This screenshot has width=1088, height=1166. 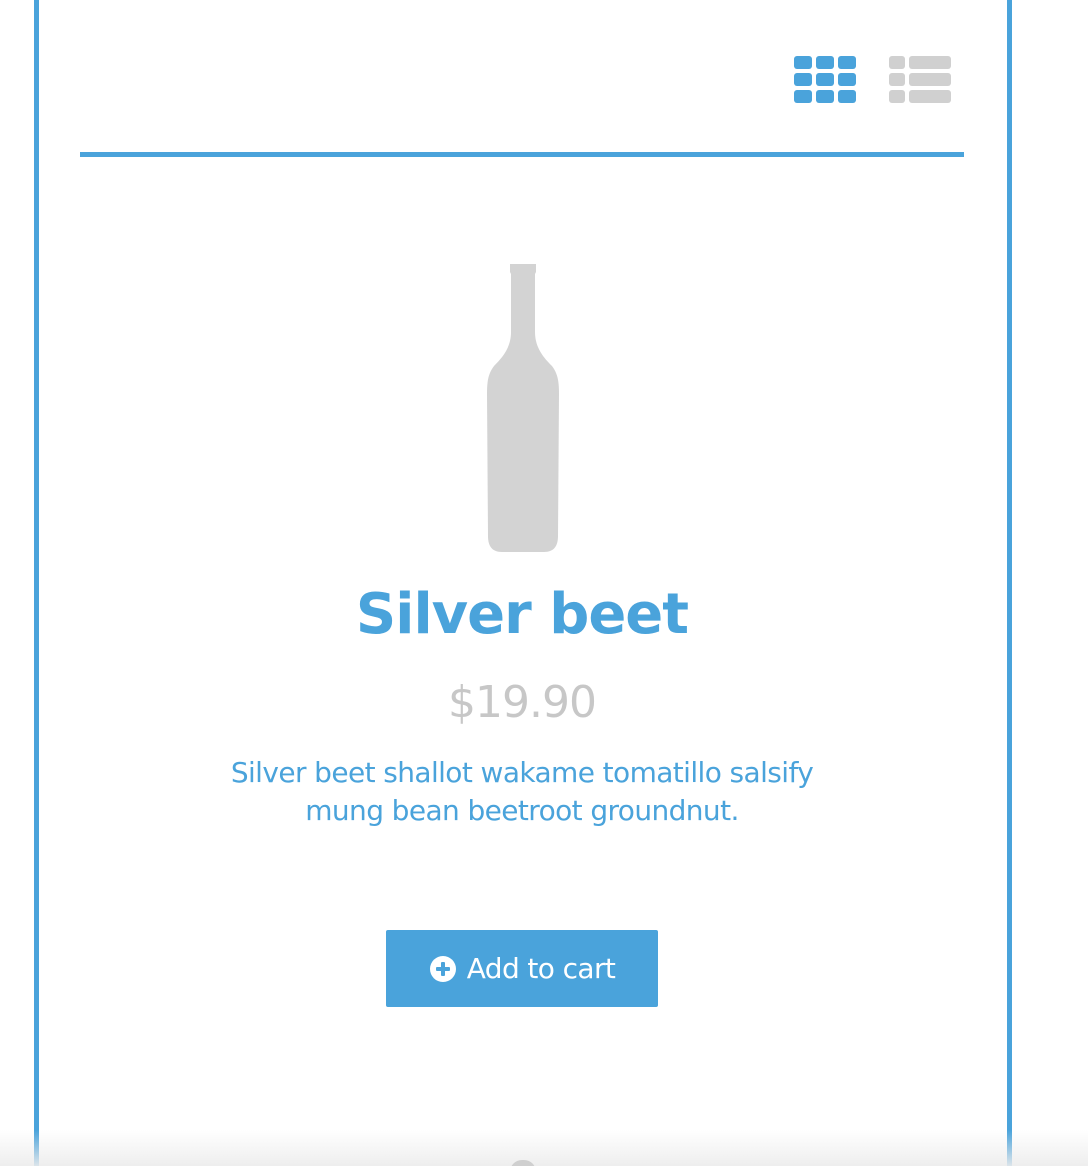 I want to click on header-divider, so click(x=522, y=154).